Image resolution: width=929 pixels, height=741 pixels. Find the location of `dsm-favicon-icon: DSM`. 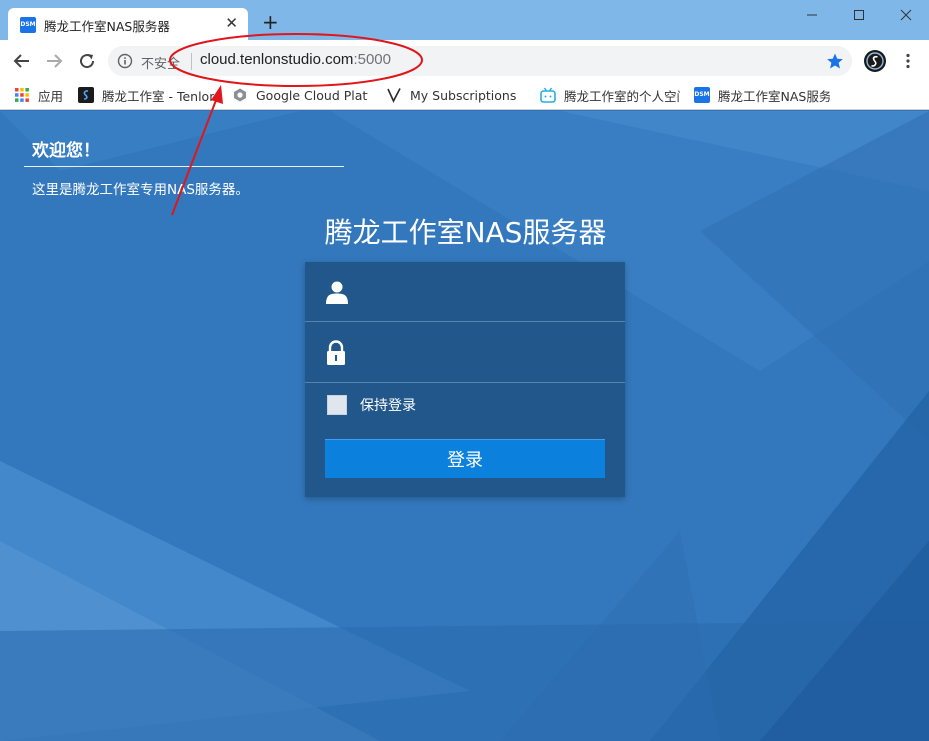

dsm-favicon-icon: DSM is located at coordinates (28, 25).